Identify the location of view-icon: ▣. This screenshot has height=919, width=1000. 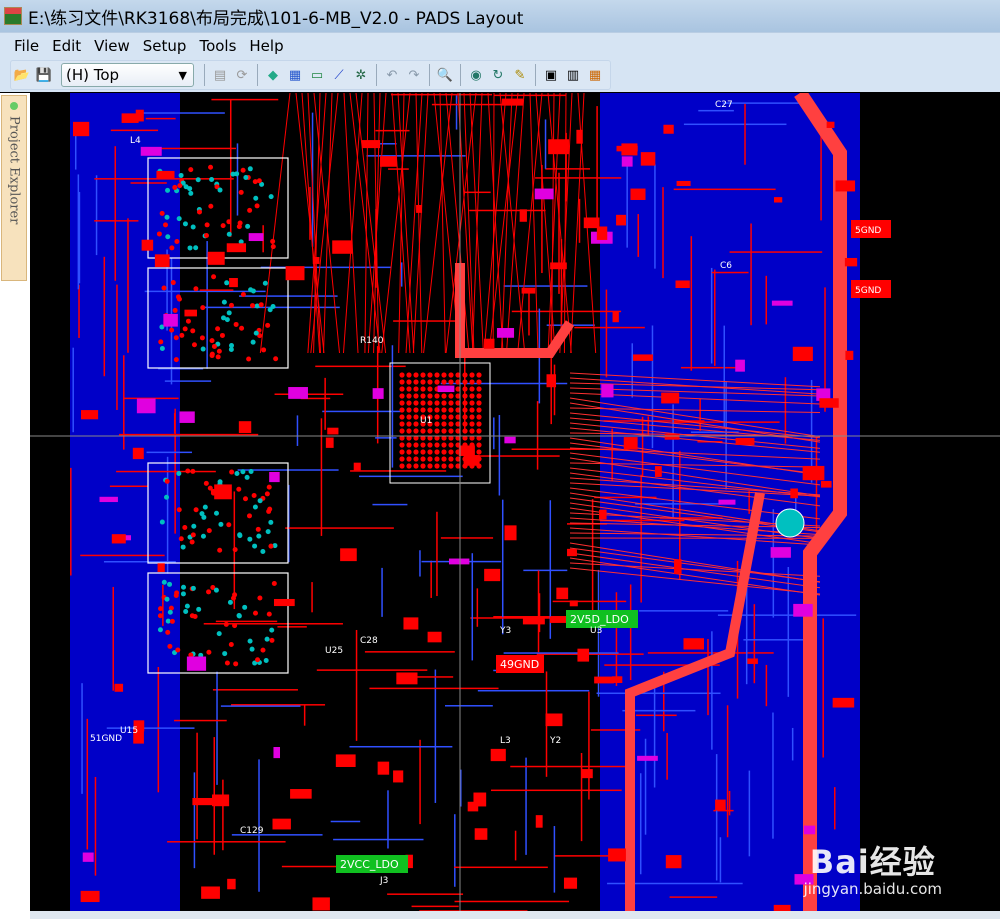
(551, 75).